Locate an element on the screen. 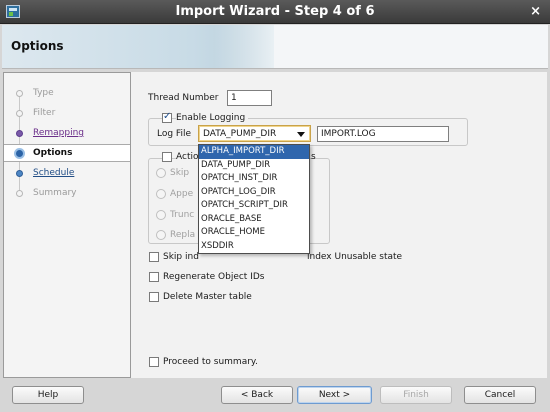 The width and height of the screenshot is (550, 412). action-append-label: Appe is located at coordinates (182, 194).